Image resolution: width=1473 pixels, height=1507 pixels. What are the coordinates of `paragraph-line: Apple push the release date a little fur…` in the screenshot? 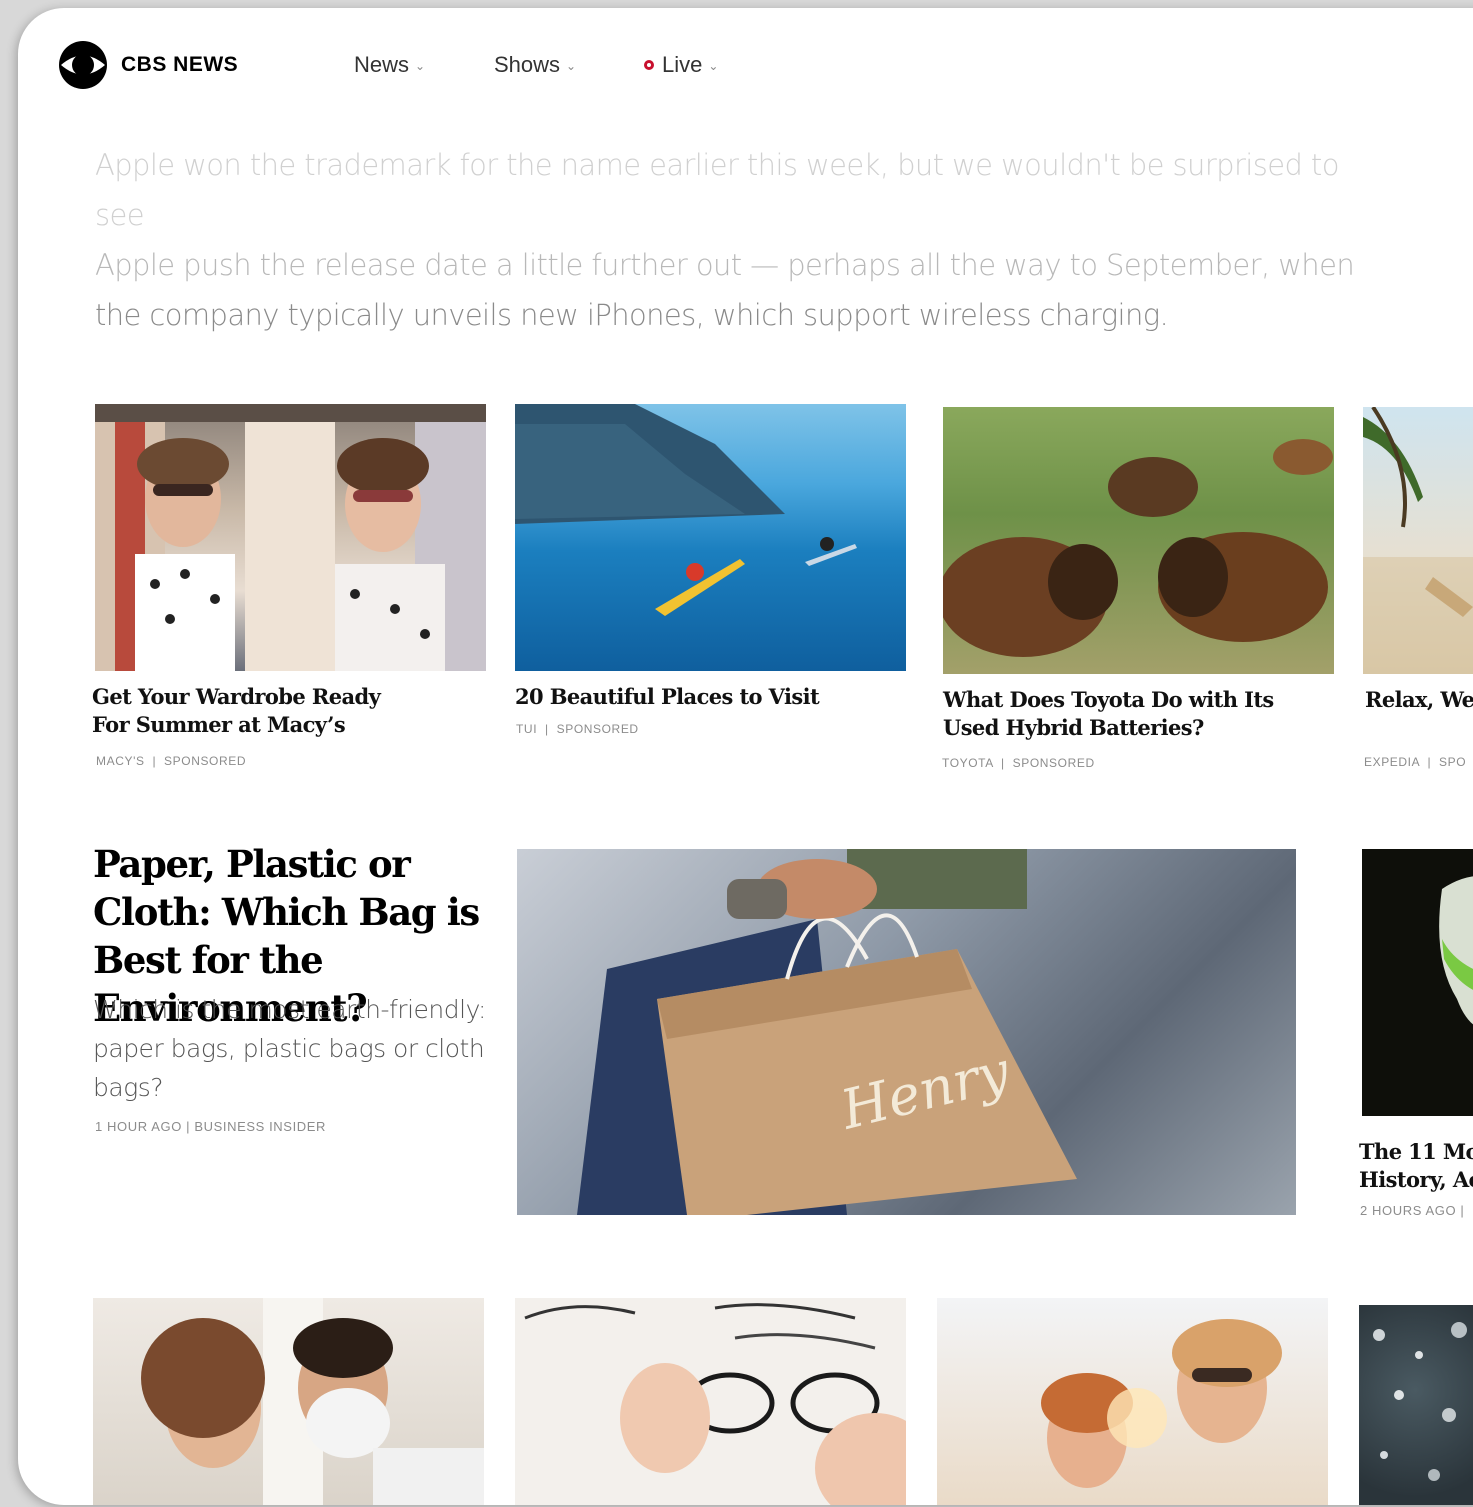 It's located at (725, 265).